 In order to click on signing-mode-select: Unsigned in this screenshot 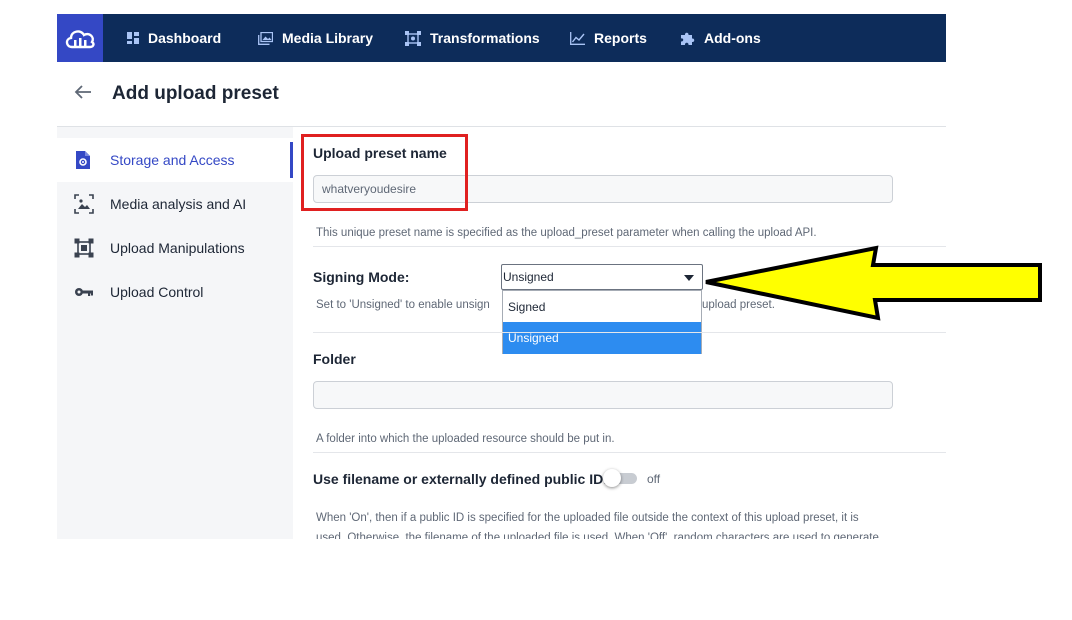, I will do `click(602, 277)`.